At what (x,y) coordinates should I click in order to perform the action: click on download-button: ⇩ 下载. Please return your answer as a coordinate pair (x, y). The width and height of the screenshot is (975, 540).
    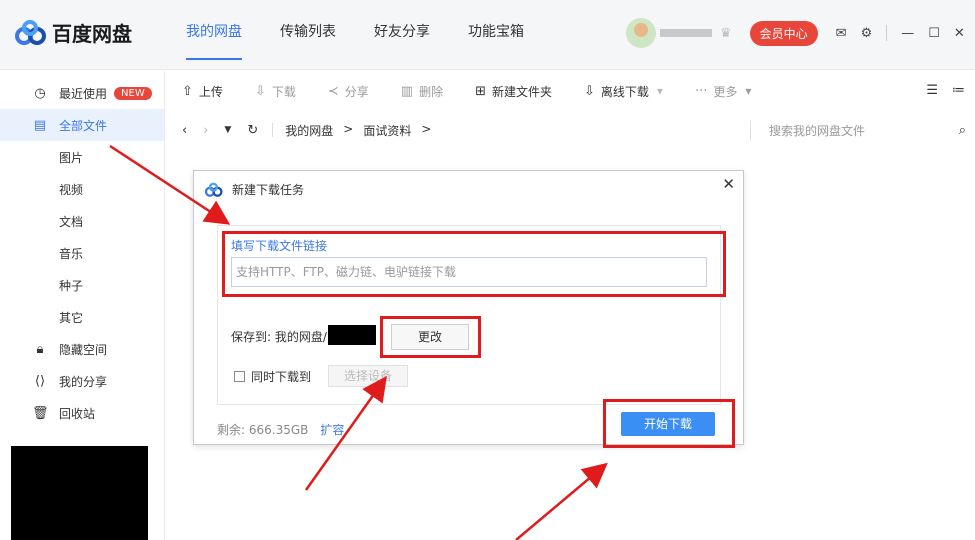
    Looking at the image, I should click on (275, 91).